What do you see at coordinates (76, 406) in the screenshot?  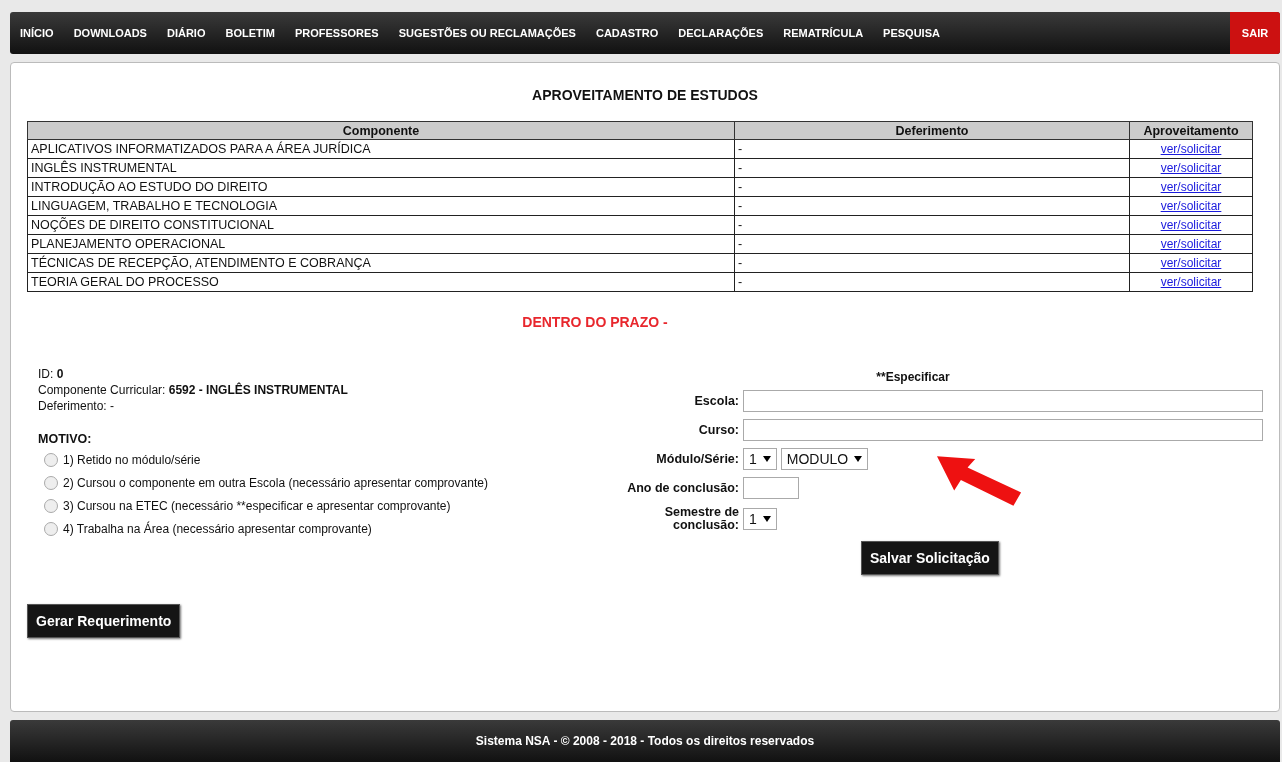 I see `detail-text: Deferimento: -` at bounding box center [76, 406].